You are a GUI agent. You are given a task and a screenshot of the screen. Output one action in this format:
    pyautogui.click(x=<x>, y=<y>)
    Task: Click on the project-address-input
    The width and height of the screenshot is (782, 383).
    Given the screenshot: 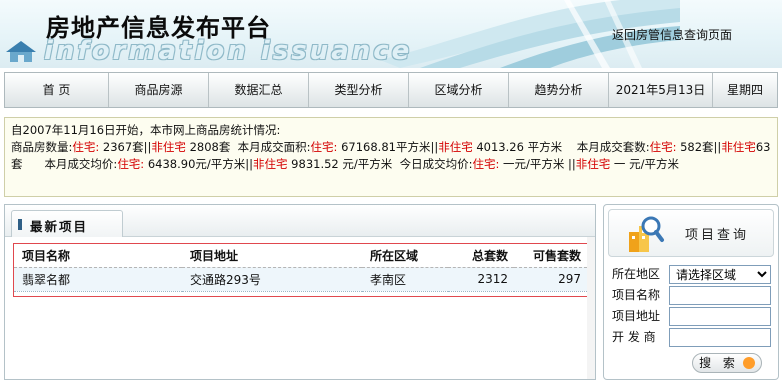 What is the action you would take?
    pyautogui.click(x=720, y=316)
    